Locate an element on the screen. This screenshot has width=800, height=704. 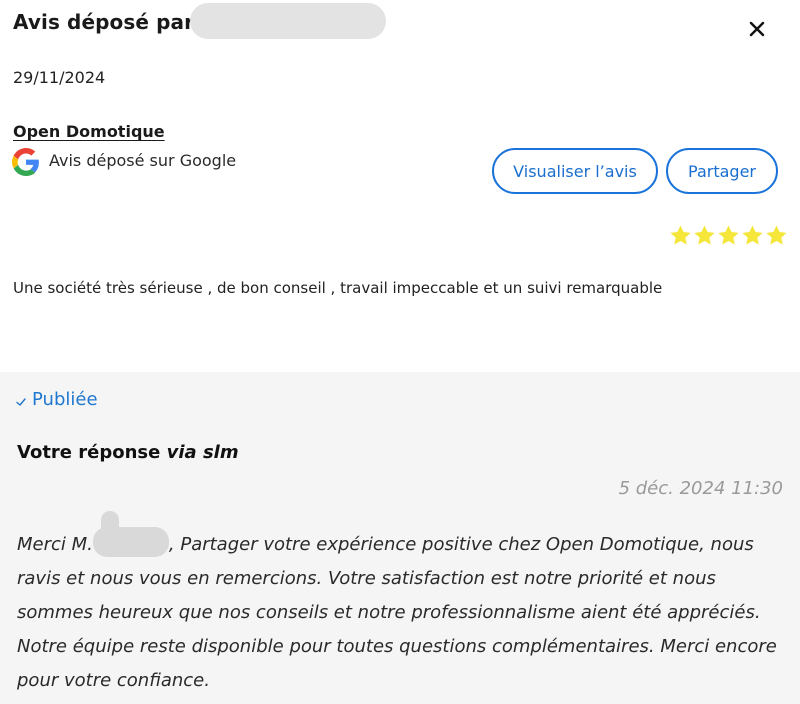
company-name: Open Domotique is located at coordinates (89, 131).